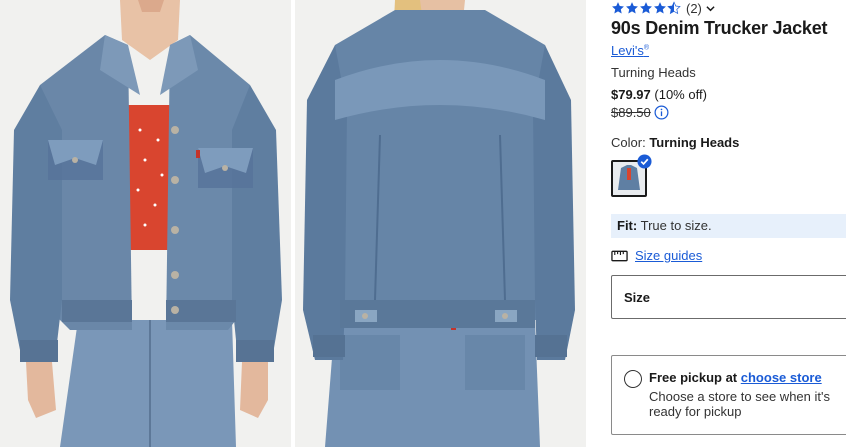  Describe the element at coordinates (694, 8) in the screenshot. I see `rating-count: (2)` at that location.